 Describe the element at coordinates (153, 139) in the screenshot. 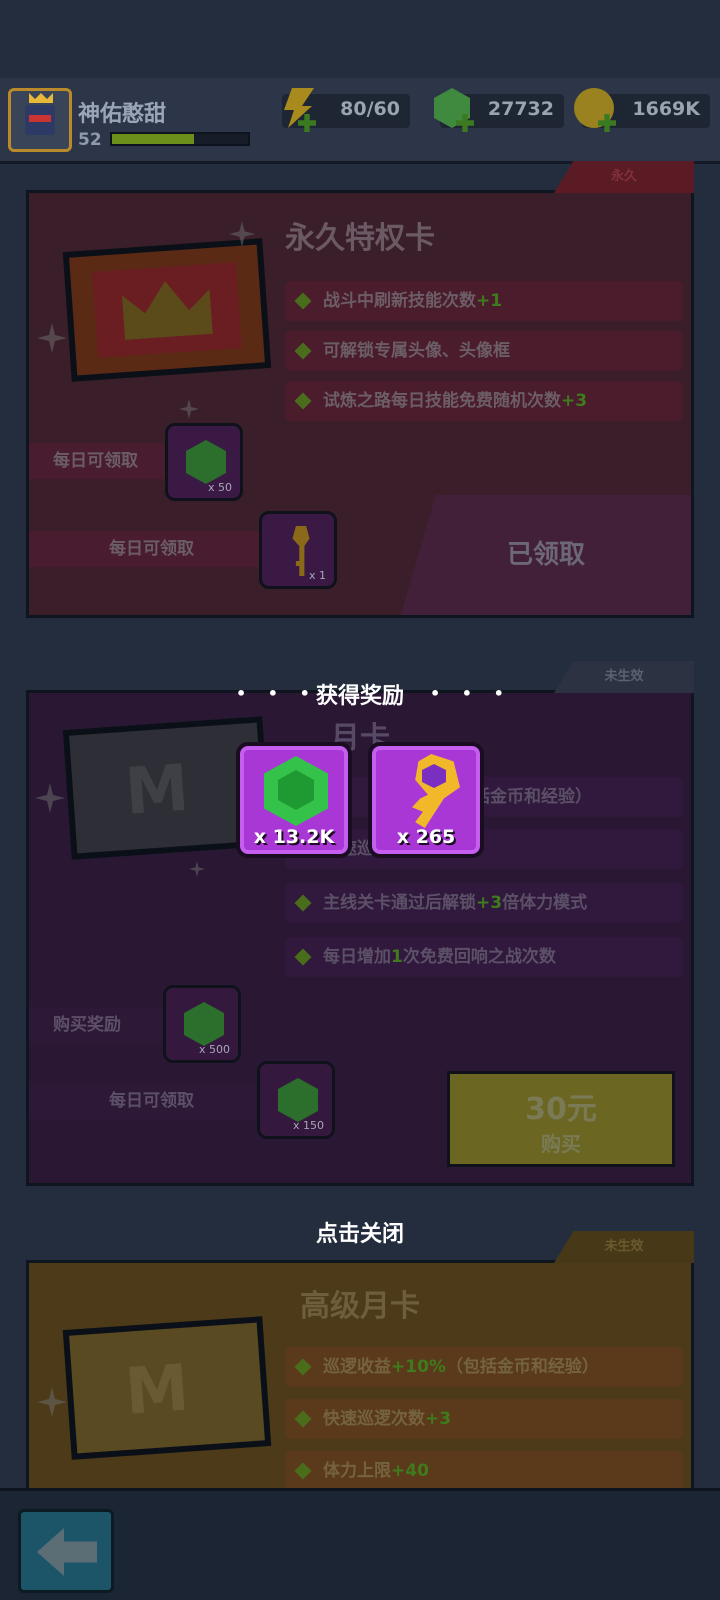

I see `xp-bar-fill` at that location.